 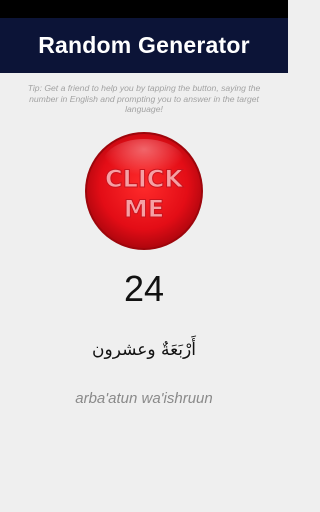 I want to click on random-number: 24, so click(x=144, y=288).